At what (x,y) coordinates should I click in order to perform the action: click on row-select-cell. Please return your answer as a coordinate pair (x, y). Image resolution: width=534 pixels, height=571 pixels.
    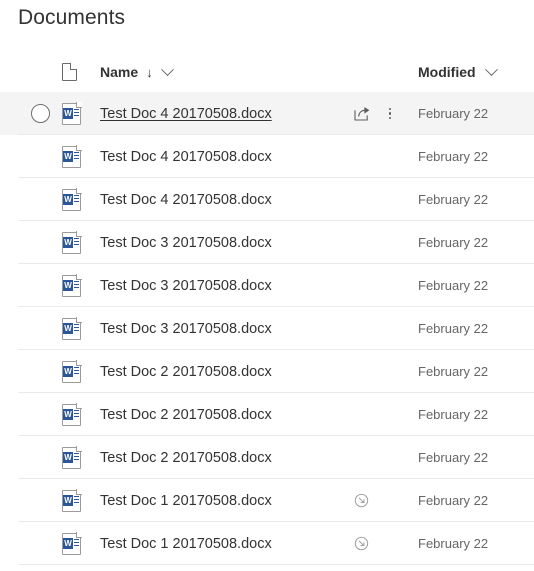
    Looking at the image, I should click on (40, 113).